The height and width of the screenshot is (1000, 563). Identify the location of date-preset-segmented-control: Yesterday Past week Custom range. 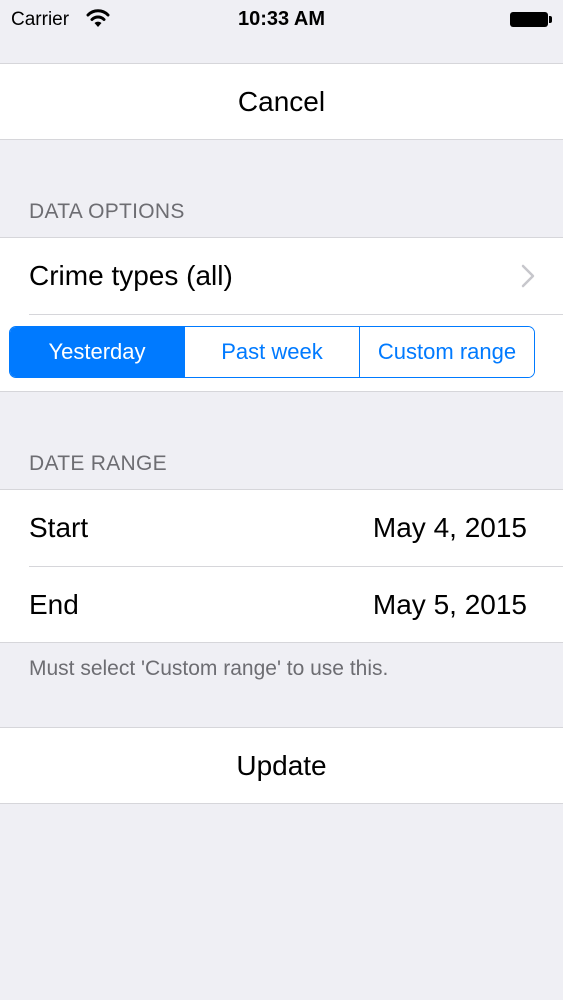
(272, 352).